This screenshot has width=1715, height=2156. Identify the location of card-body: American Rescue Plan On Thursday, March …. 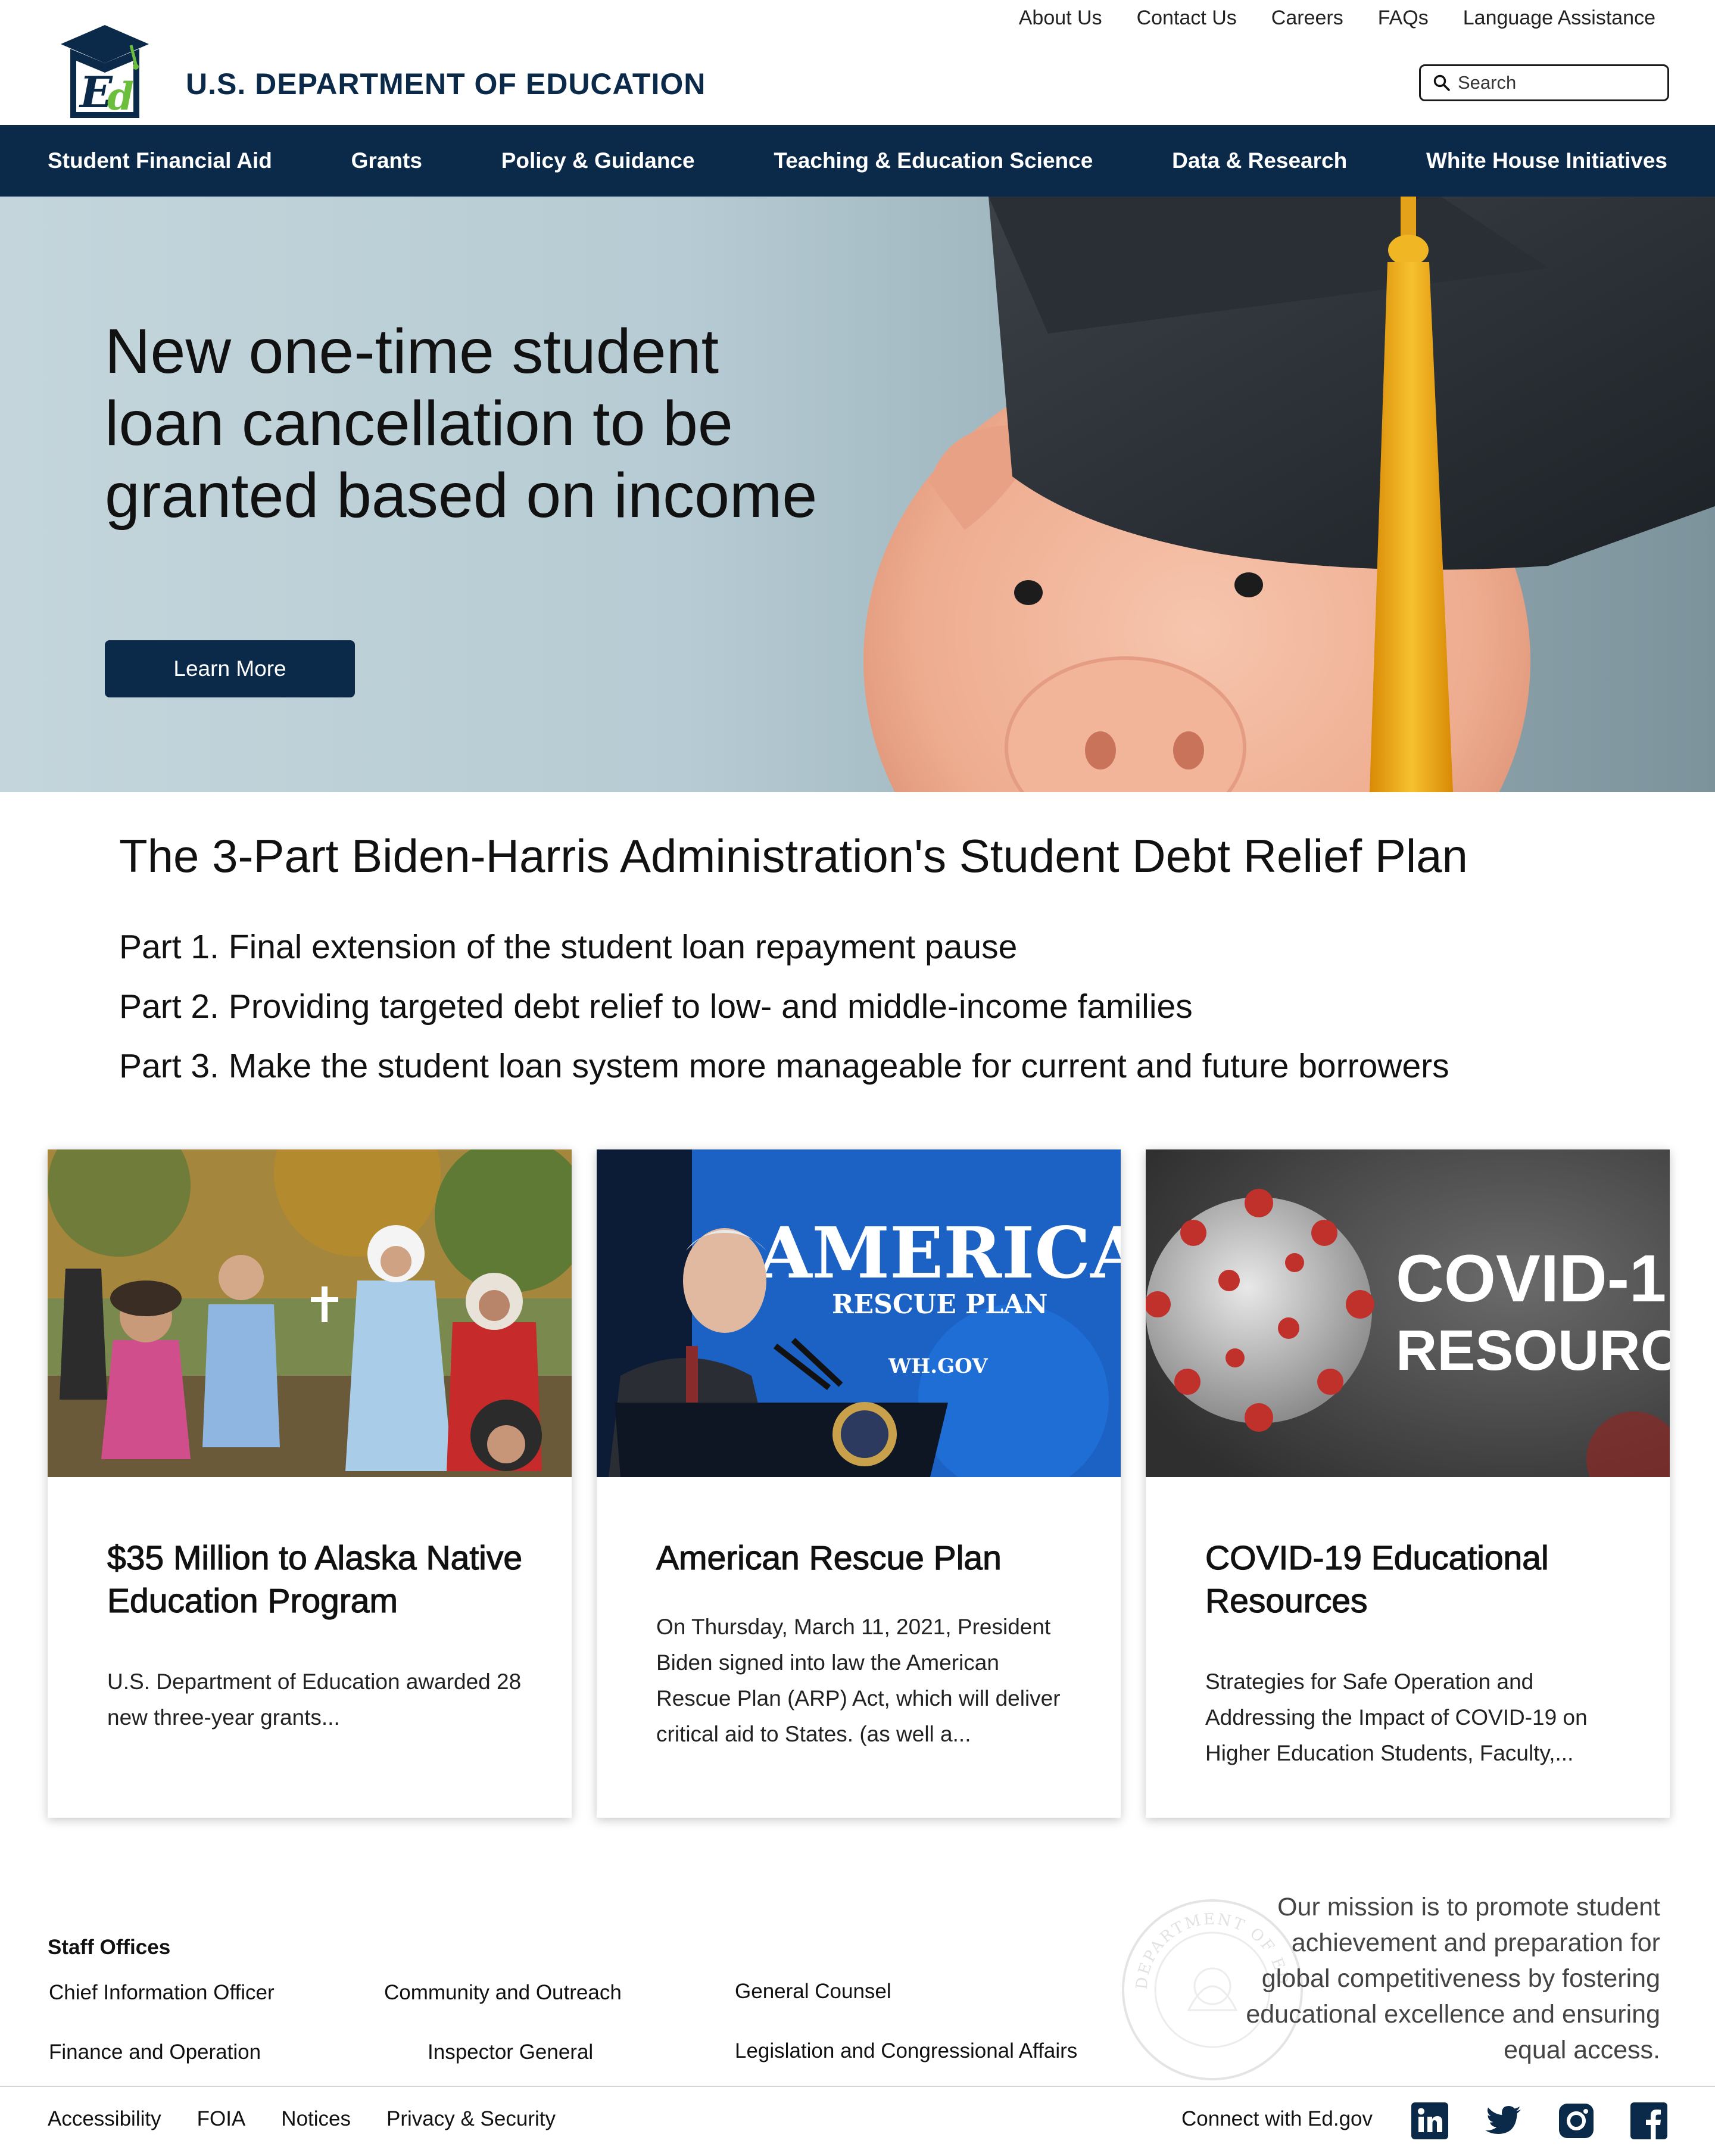
(865, 1644).